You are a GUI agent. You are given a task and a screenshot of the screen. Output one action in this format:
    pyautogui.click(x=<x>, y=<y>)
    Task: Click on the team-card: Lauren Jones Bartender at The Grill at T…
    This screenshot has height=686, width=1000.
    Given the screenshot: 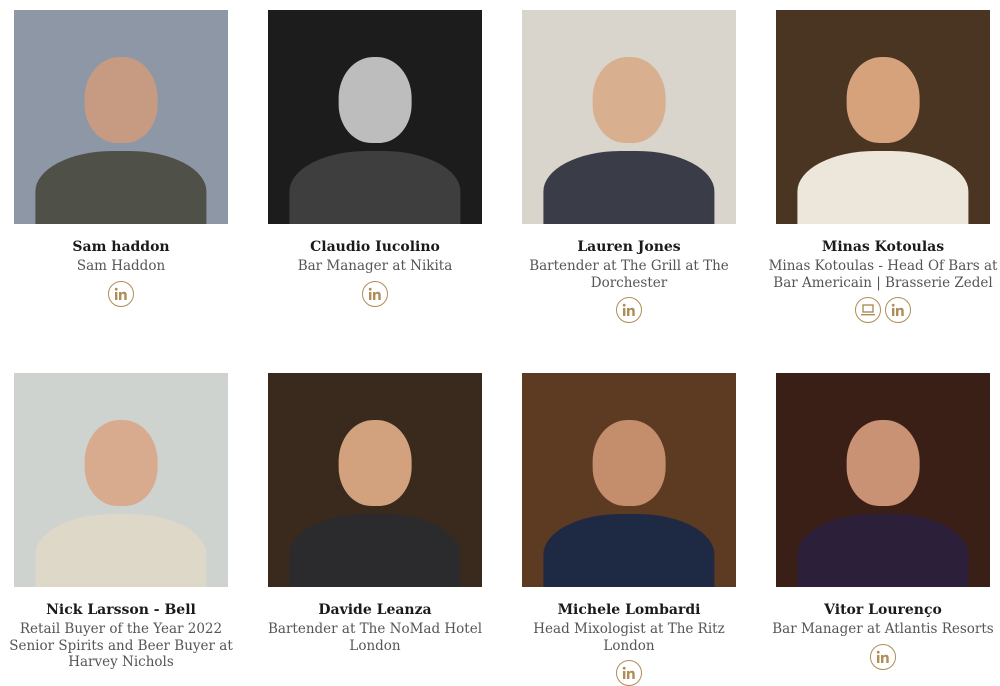 What is the action you would take?
    pyautogui.click(x=629, y=166)
    